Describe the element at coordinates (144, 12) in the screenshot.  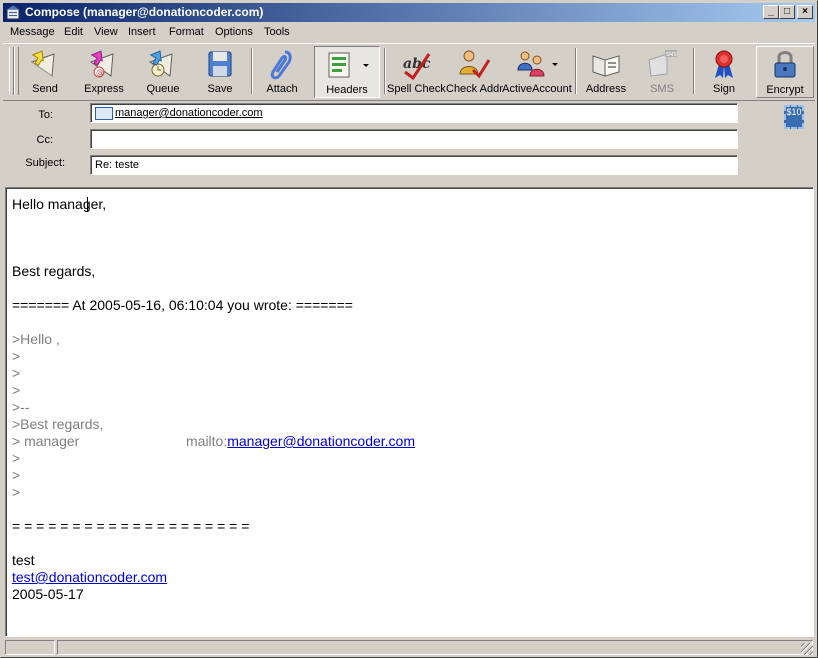
I see `window-title: Compose (manager@donationcoder.com)` at that location.